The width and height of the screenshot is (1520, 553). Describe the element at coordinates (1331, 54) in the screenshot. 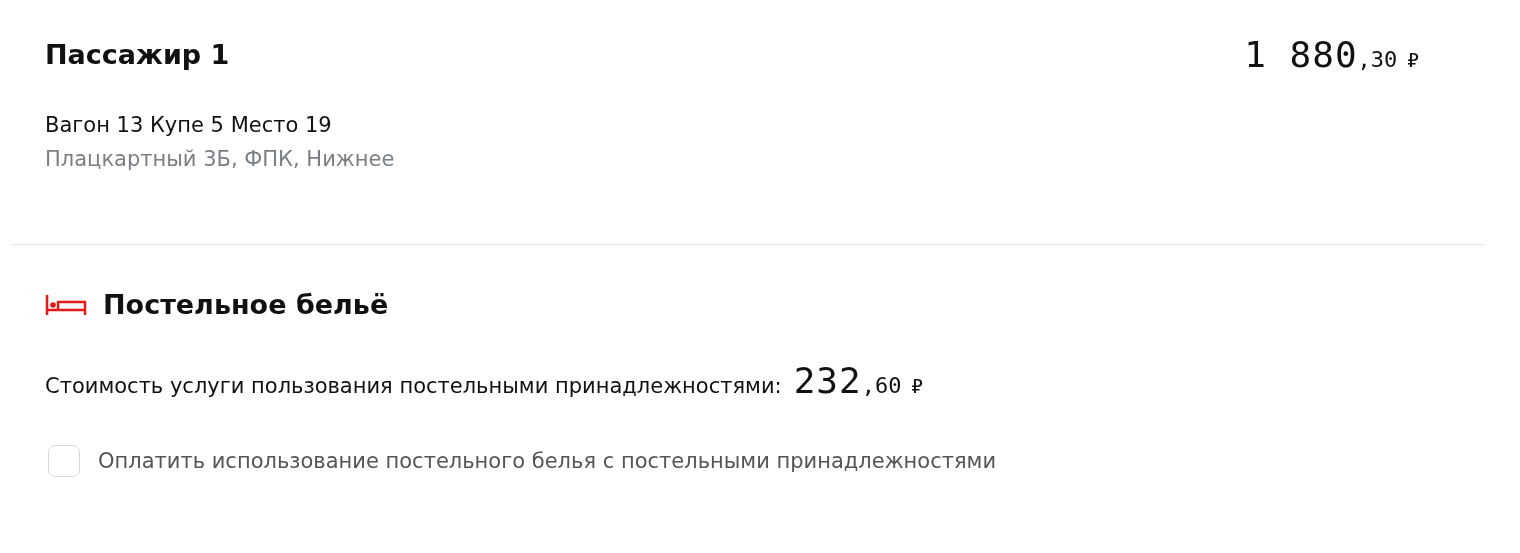

I see `ticket-price: 1 880,30 ₽` at that location.